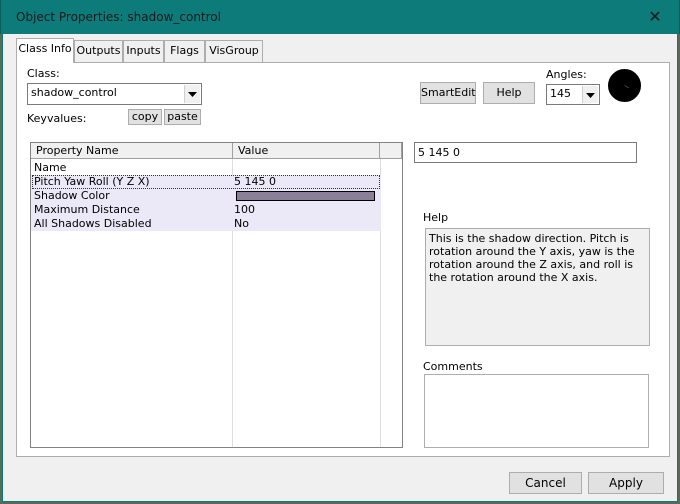  Describe the element at coordinates (244, 209) in the screenshot. I see `property-value: 100` at that location.